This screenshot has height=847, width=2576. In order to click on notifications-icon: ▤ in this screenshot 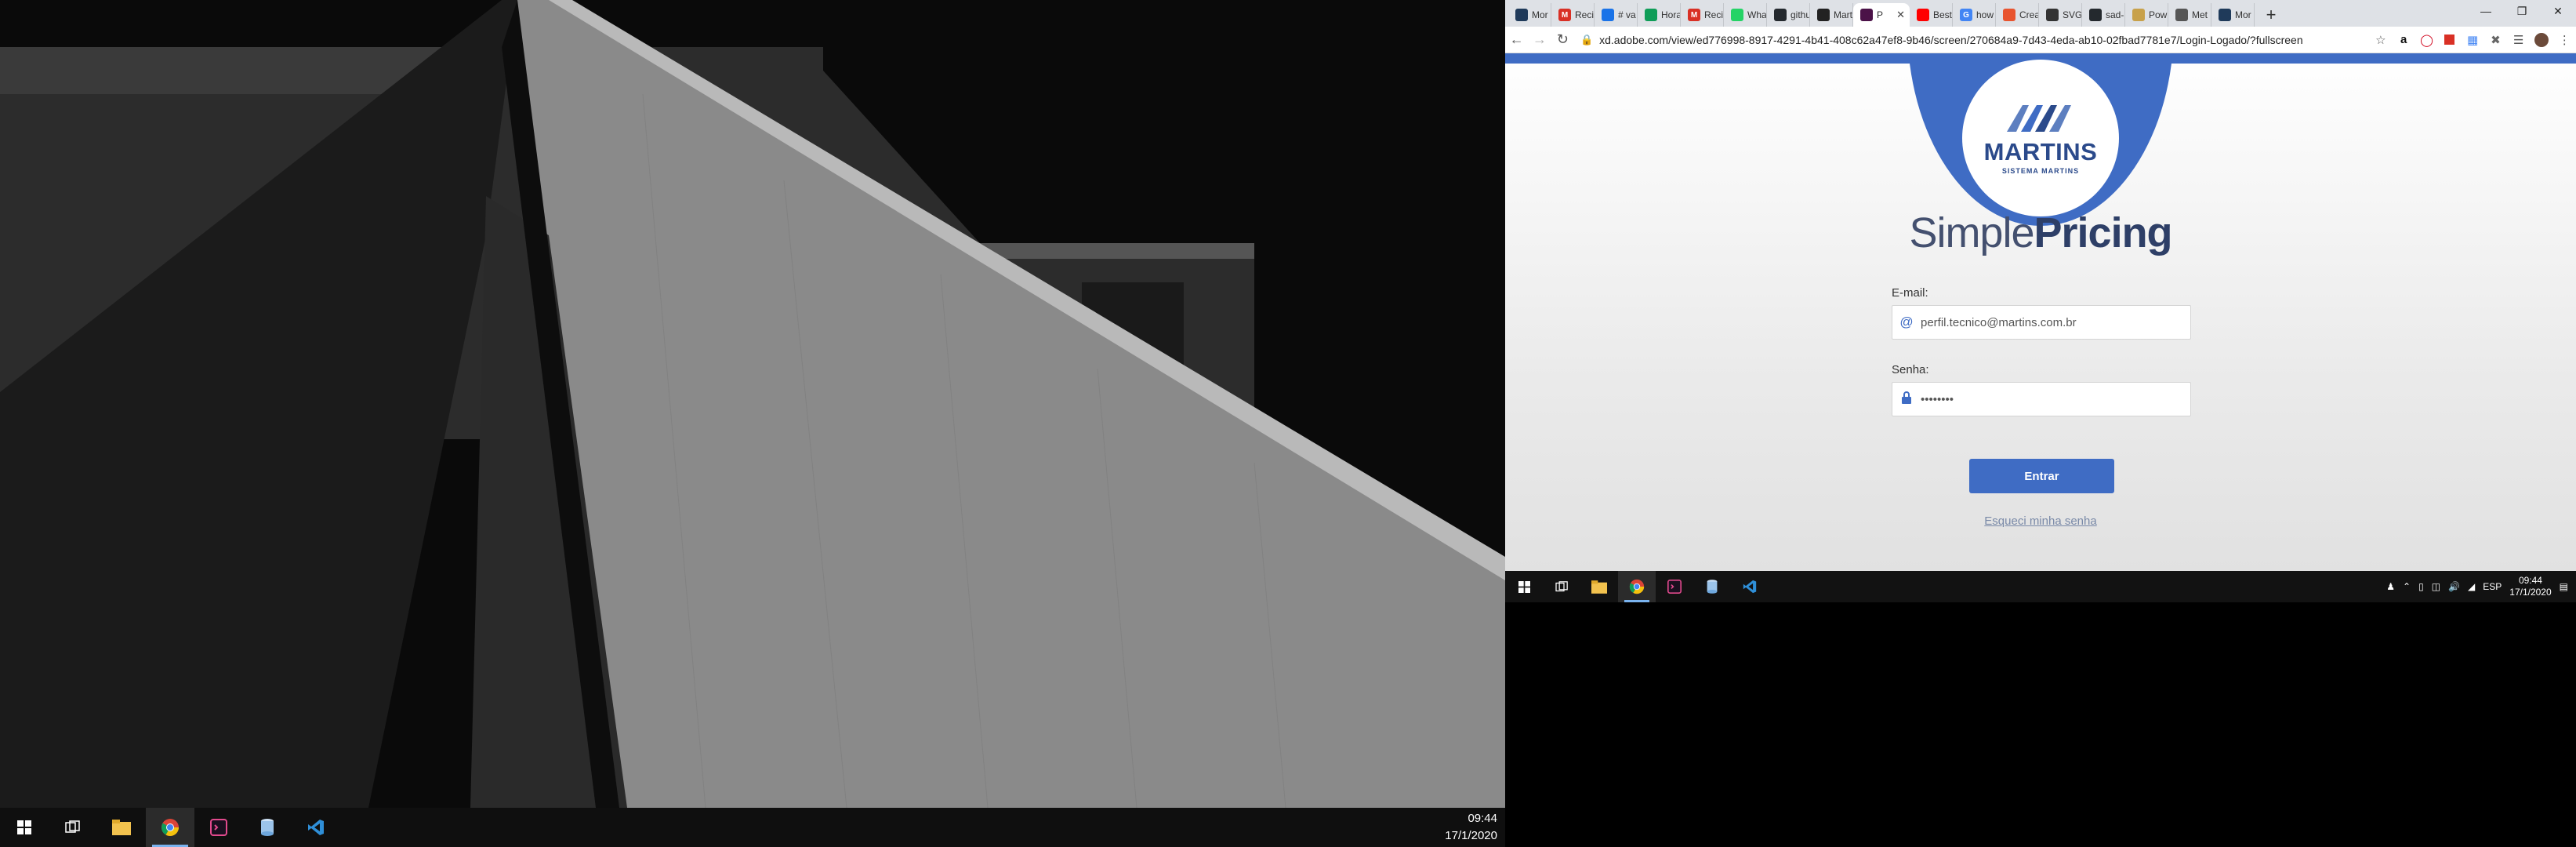, I will do `click(2564, 586)`.